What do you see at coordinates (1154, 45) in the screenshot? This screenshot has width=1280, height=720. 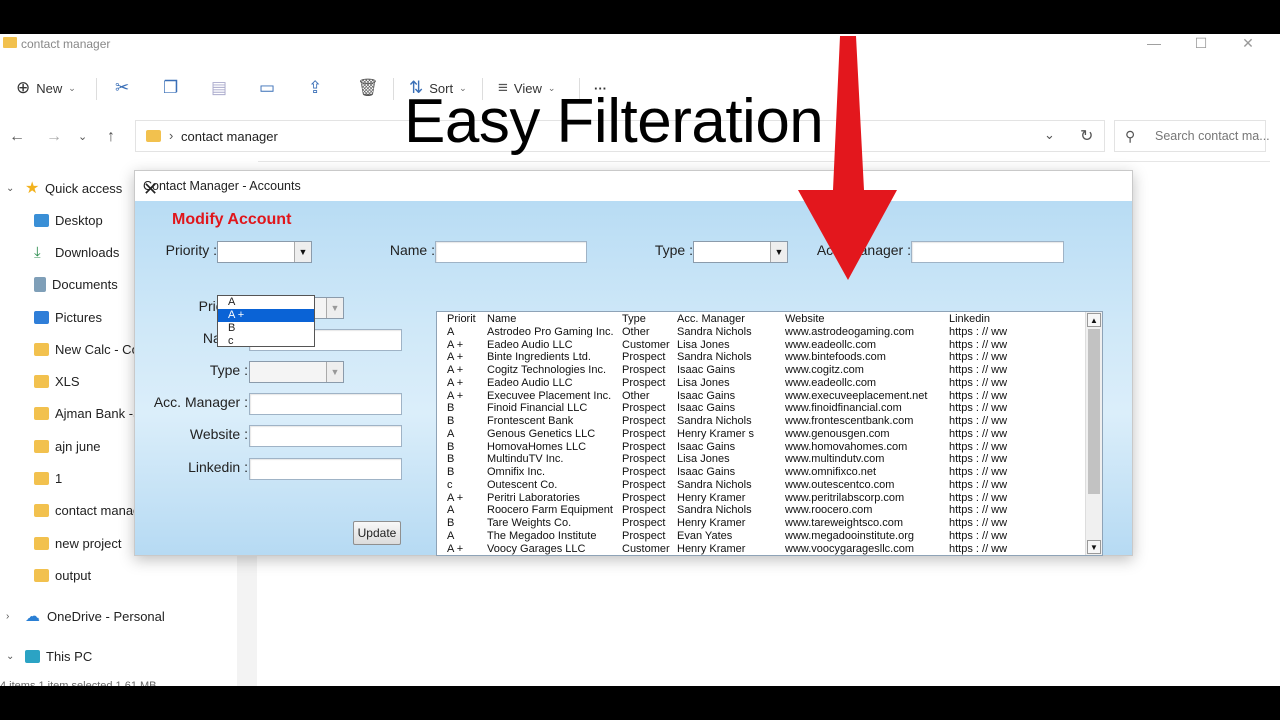 I see `minimize-icon: —` at bounding box center [1154, 45].